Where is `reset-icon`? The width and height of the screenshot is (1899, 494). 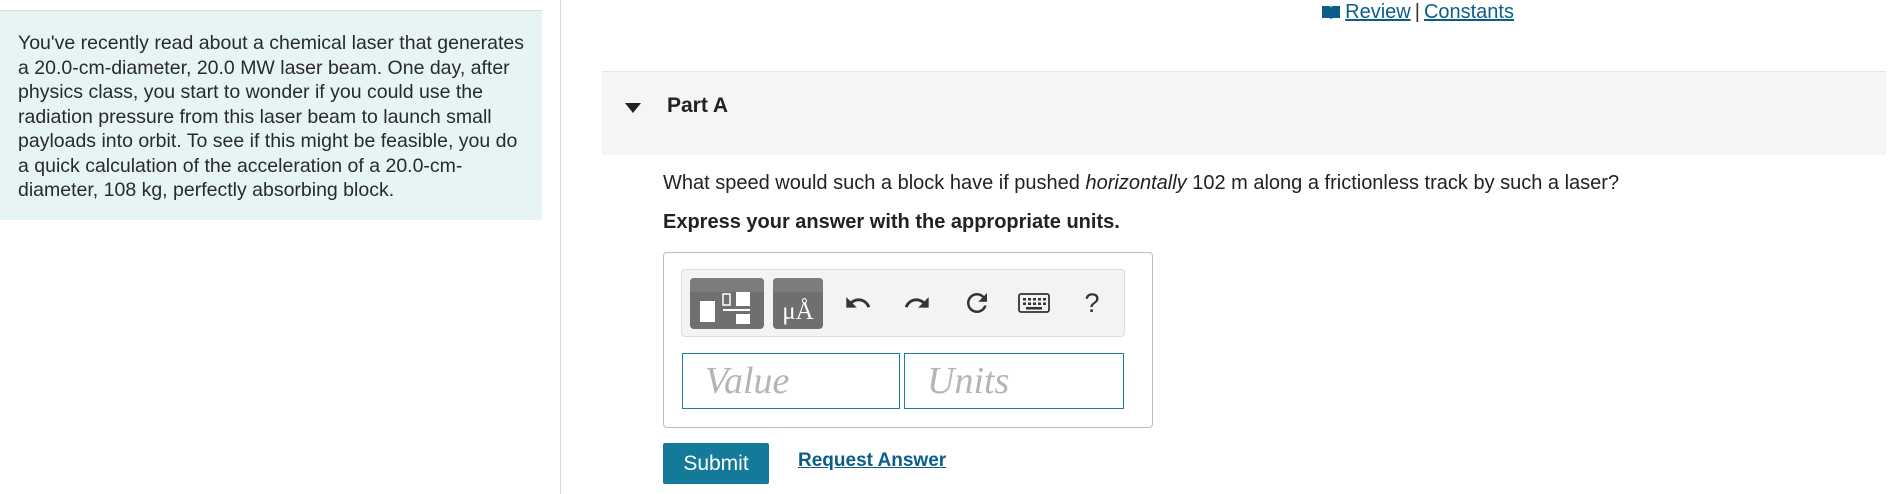 reset-icon is located at coordinates (977, 303).